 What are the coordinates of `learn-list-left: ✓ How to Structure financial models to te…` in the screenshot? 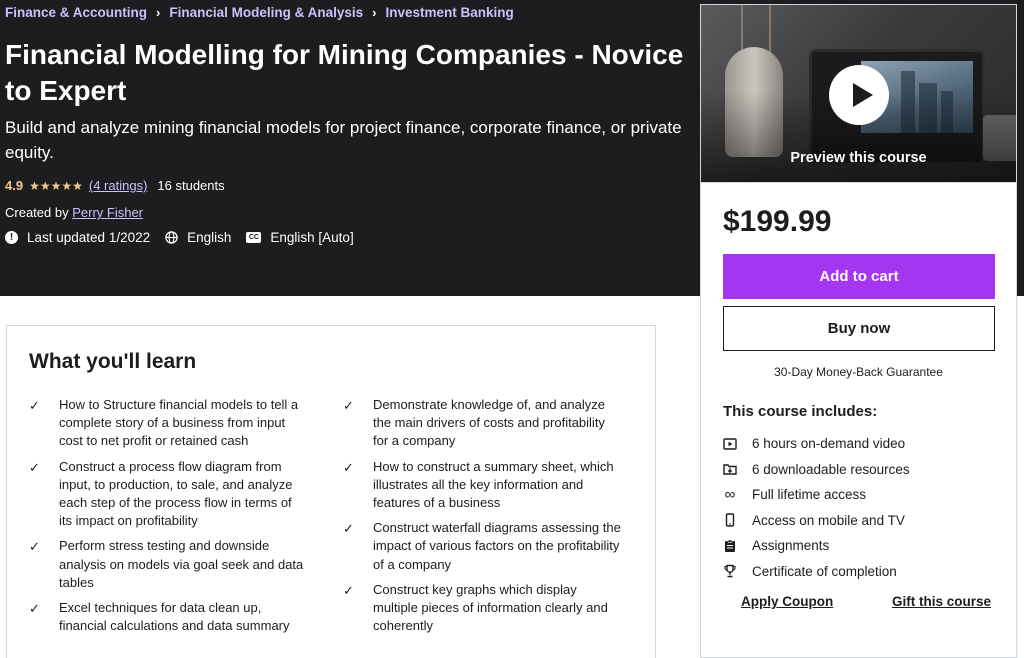 It's located at (168, 519).